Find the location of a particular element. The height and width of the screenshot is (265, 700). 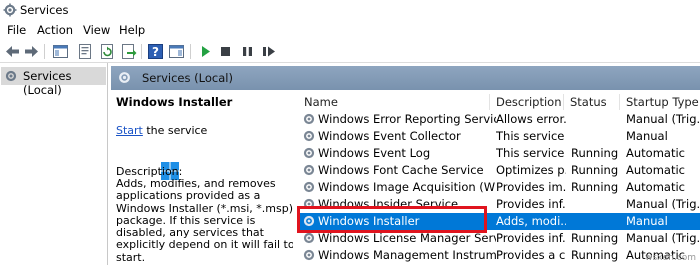

menu-view: View is located at coordinates (96, 30).